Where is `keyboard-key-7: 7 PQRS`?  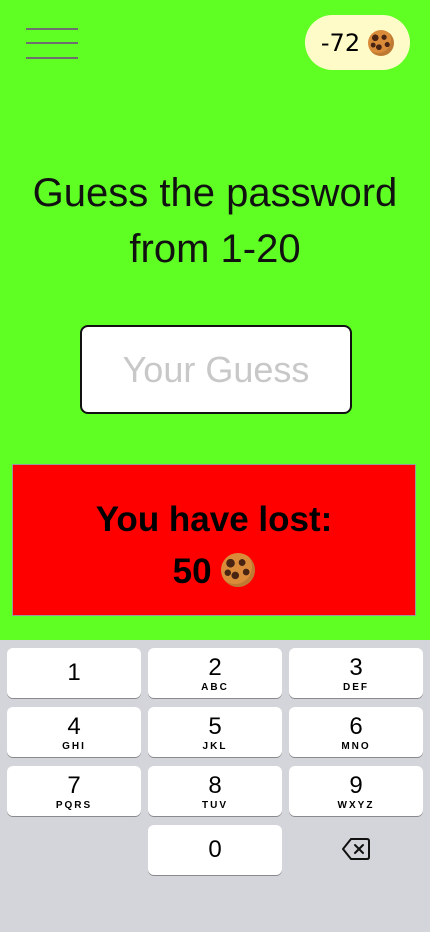 keyboard-key-7: 7 PQRS is located at coordinates (74, 791).